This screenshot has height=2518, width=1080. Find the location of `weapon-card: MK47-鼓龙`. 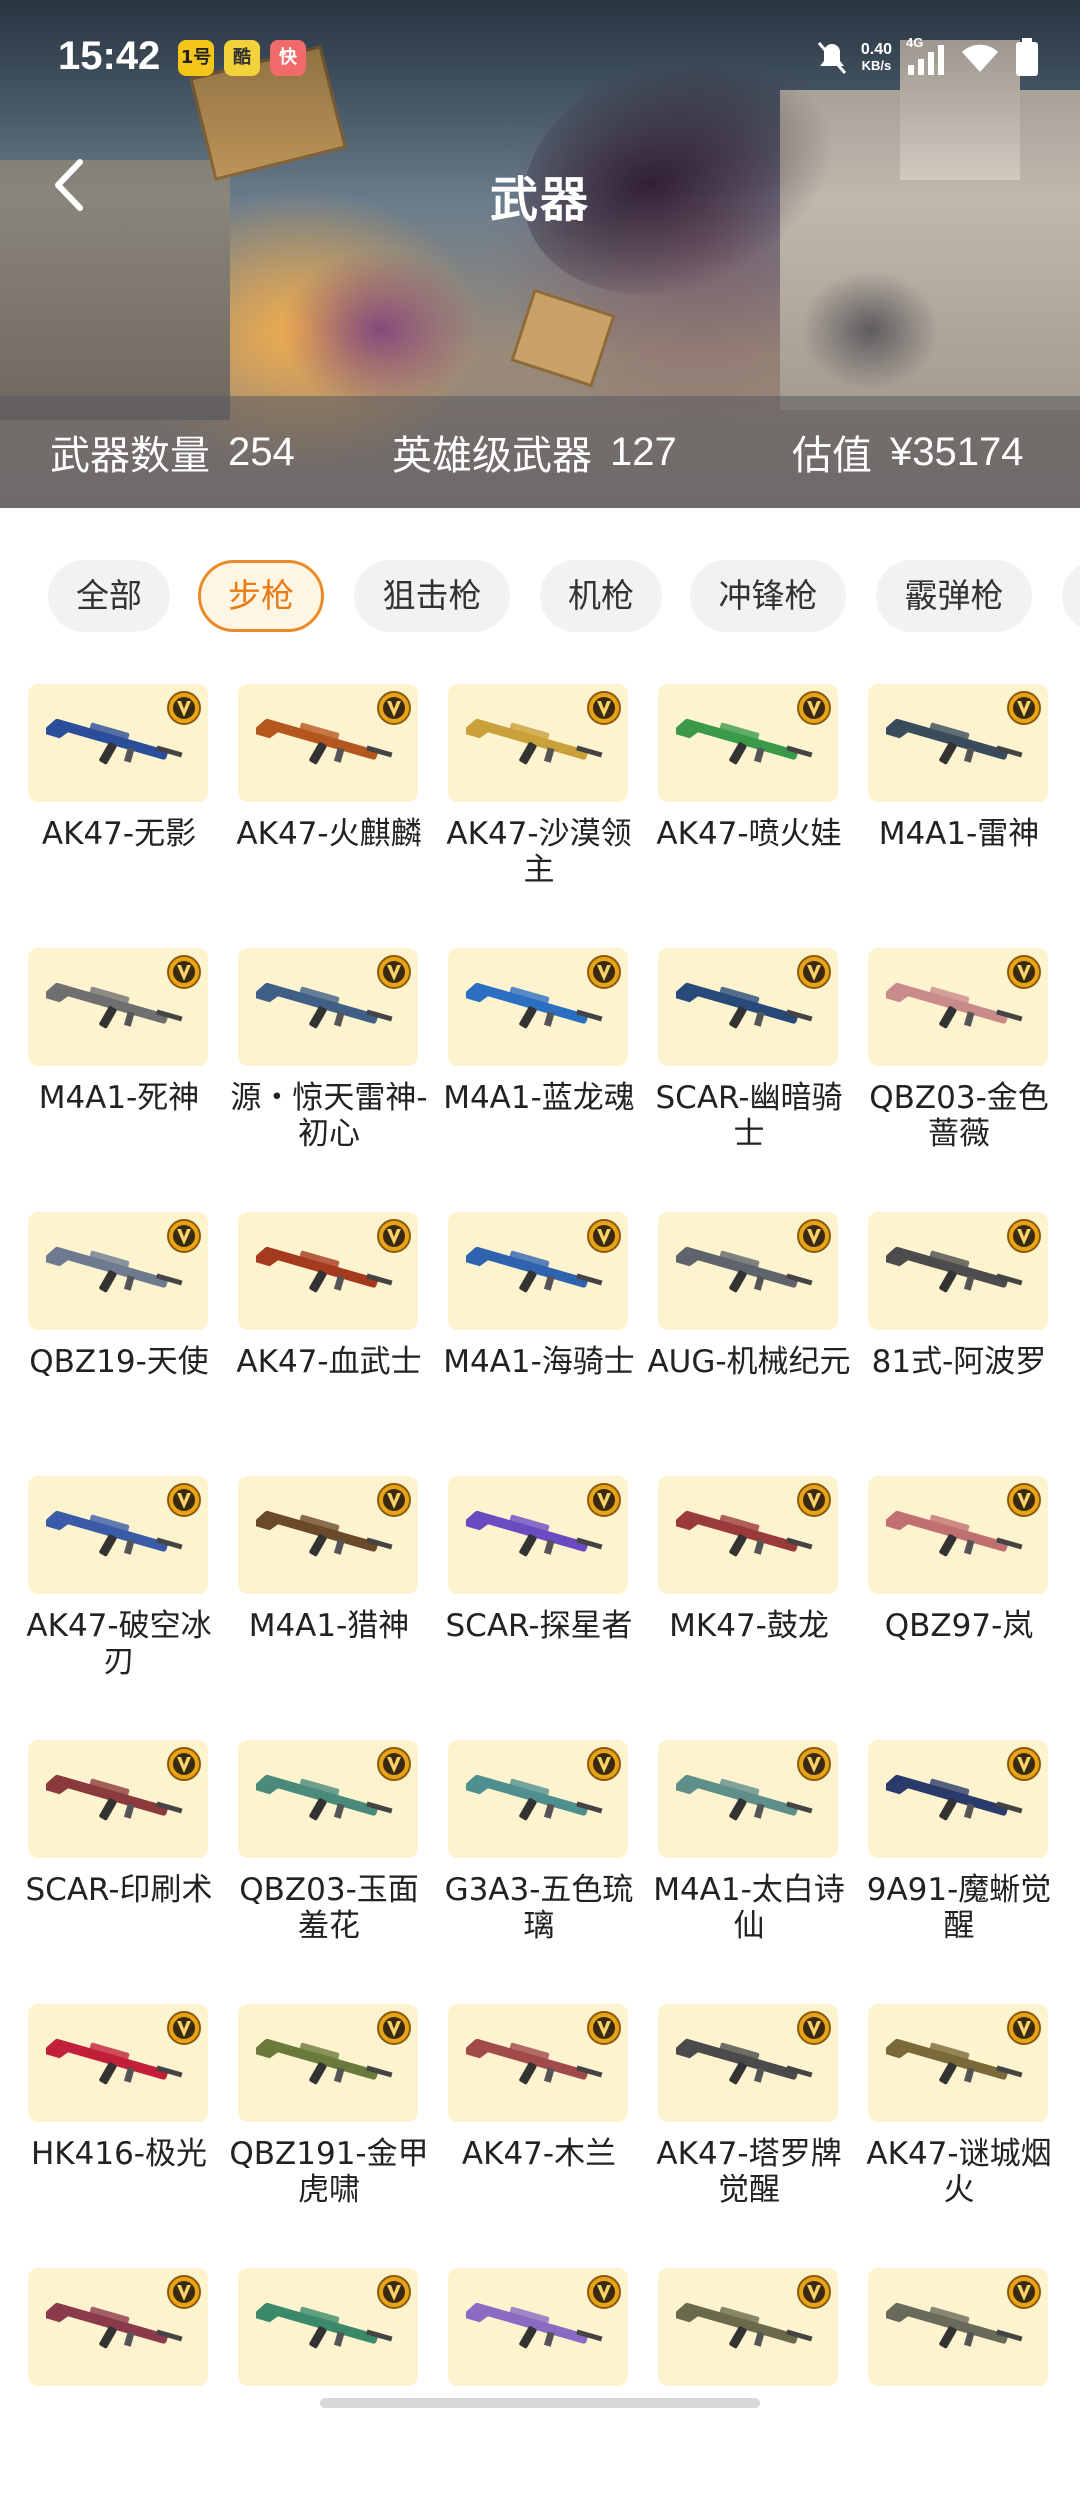

weapon-card: MK47-鼓龙 is located at coordinates (749, 1601).